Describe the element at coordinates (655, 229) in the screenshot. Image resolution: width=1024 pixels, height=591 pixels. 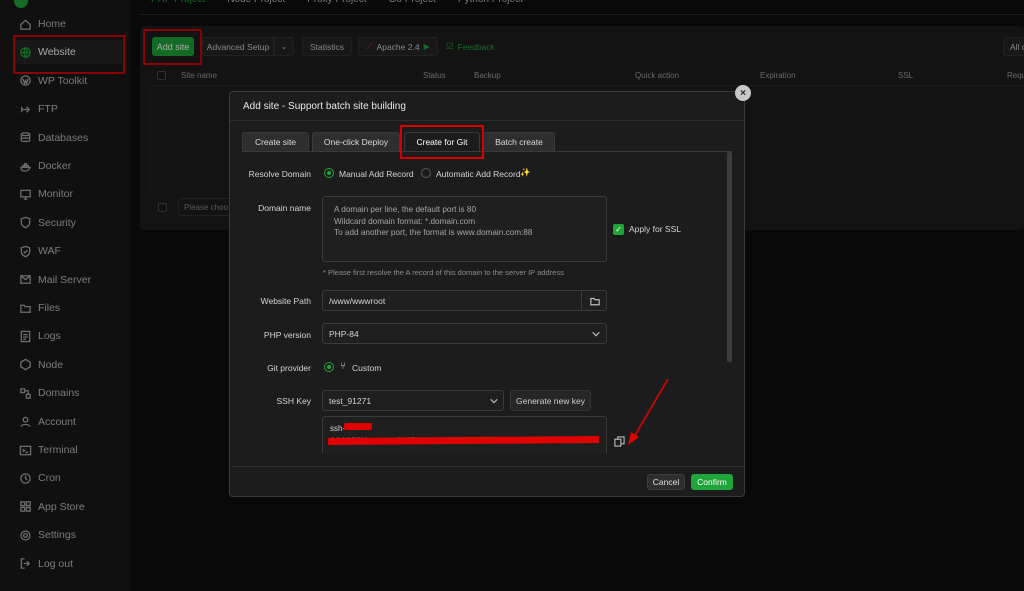
I see `apply-ssl-label: Apply for SSL` at that location.